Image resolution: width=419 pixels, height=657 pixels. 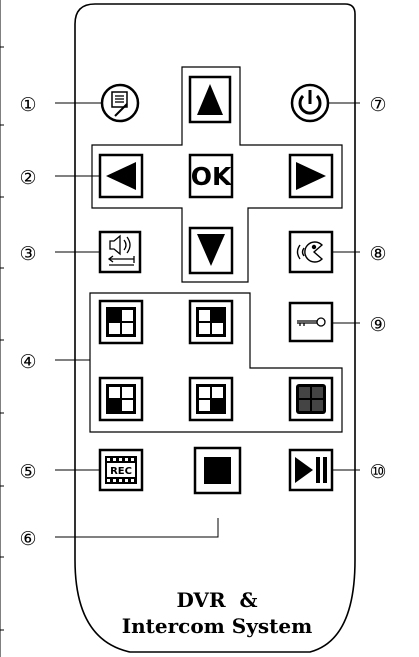 I want to click on stop-icon, so click(x=217, y=470).